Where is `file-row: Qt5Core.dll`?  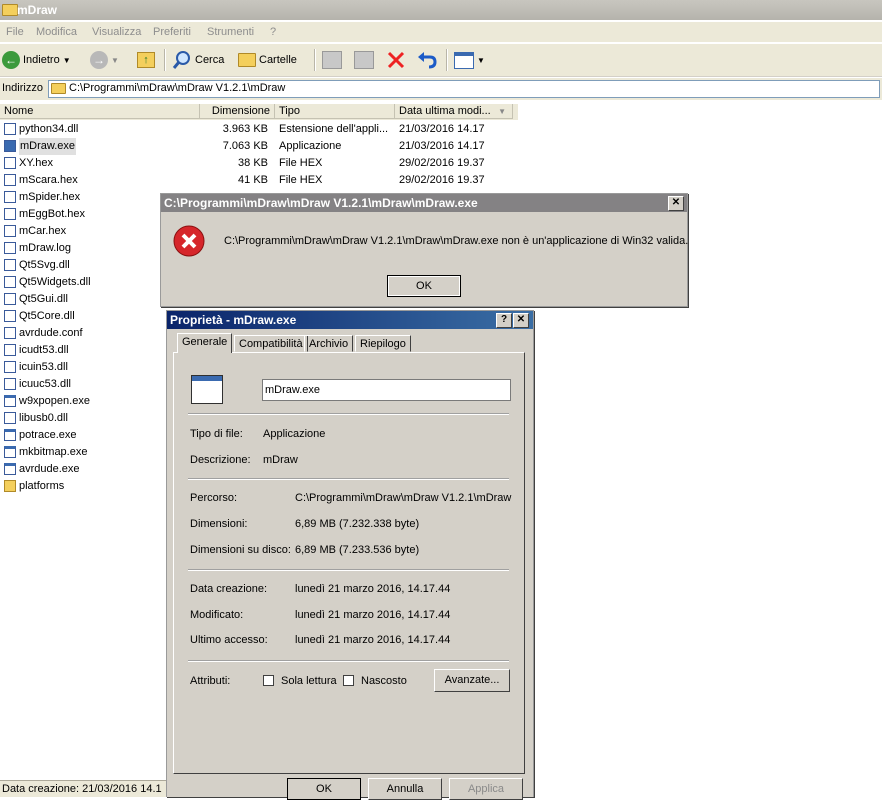
file-row: Qt5Core.dll is located at coordinates (80, 316).